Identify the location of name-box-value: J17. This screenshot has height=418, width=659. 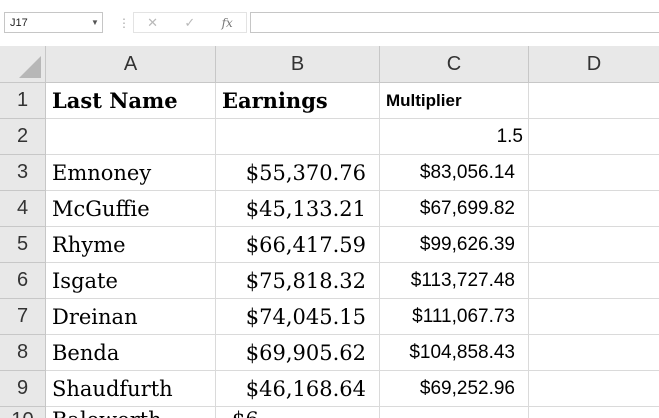
(46, 23).